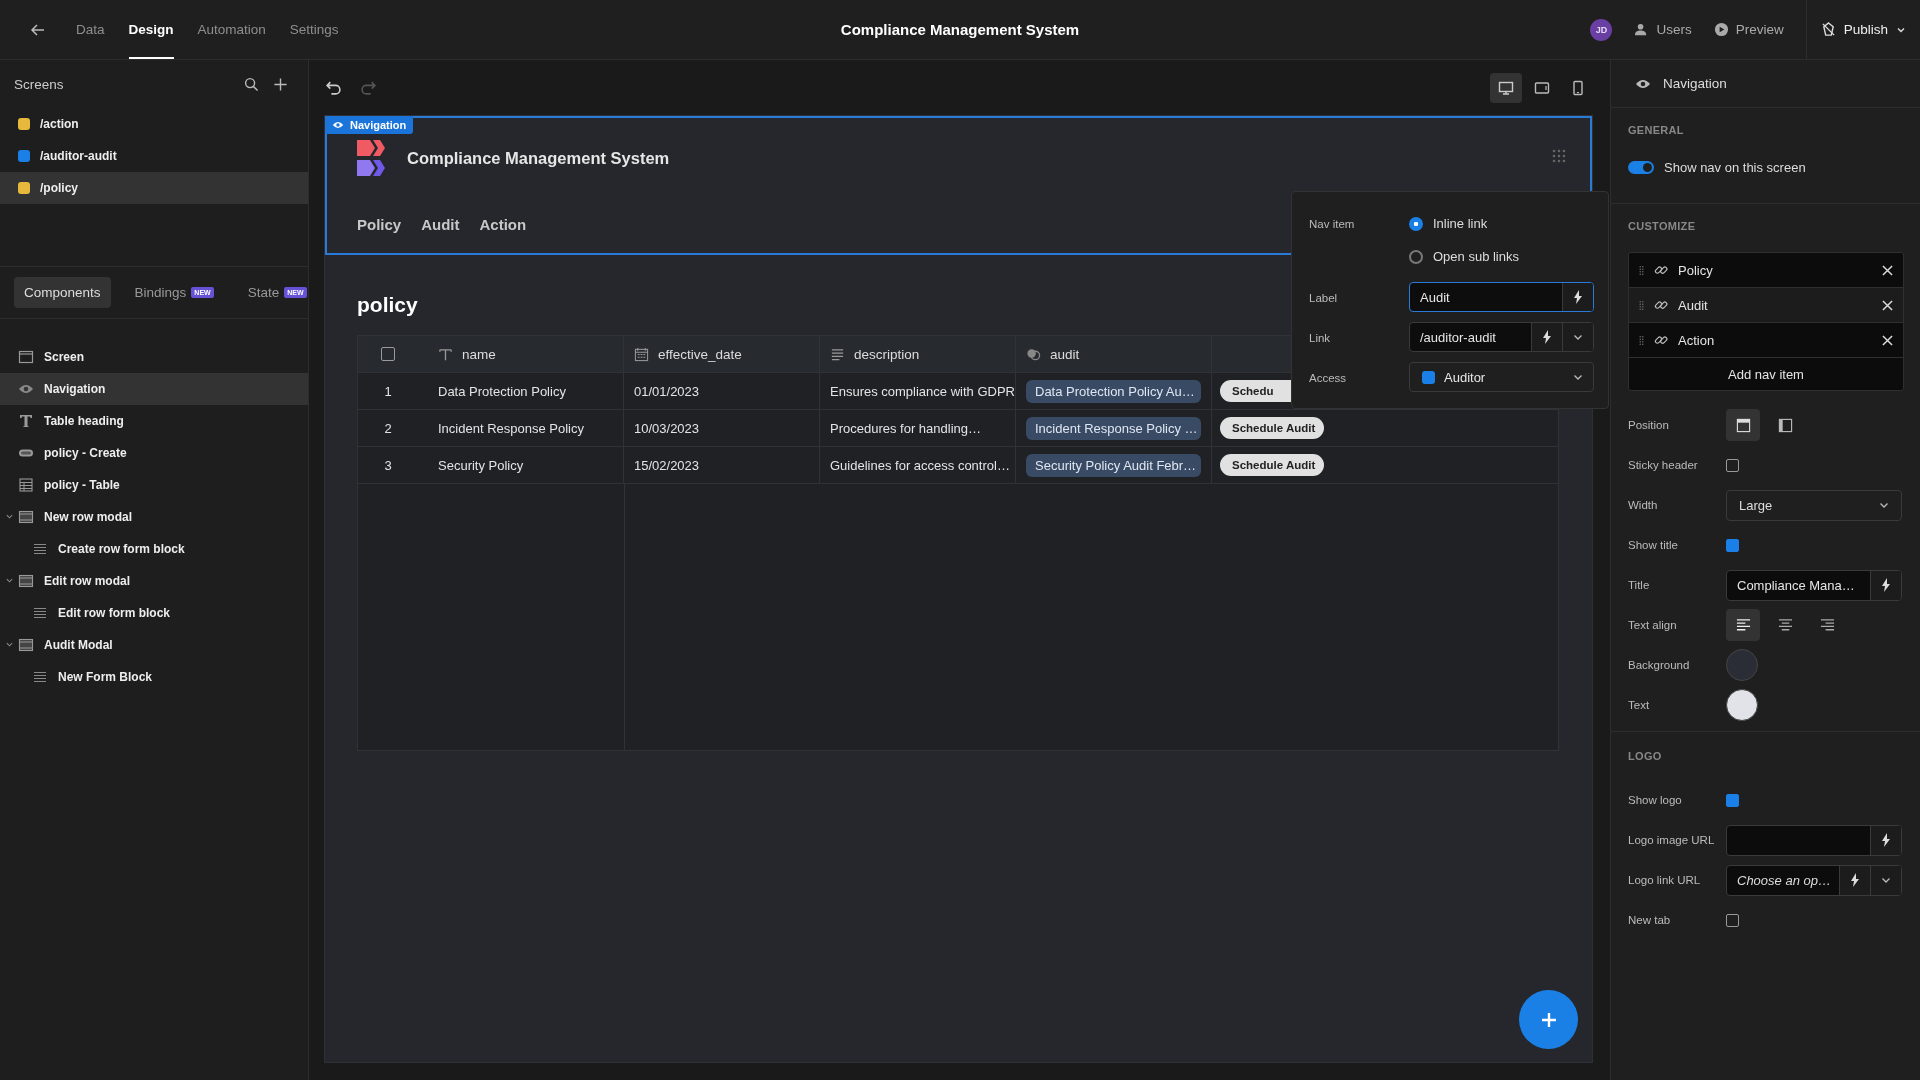 The width and height of the screenshot is (1920, 1080). What do you see at coordinates (154, 188) in the screenshot?
I see `route-item: /policy` at bounding box center [154, 188].